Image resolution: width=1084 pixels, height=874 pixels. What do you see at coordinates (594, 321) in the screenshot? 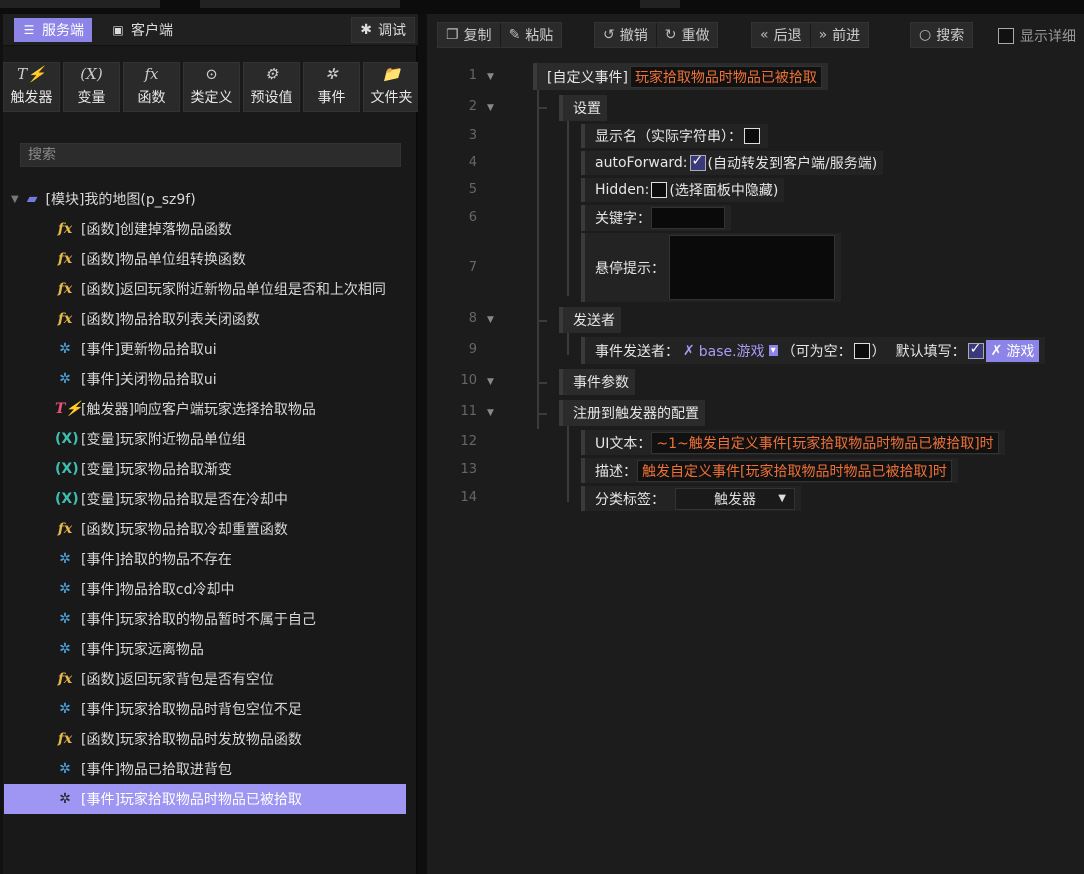
I see `sender-label: 发送者` at bounding box center [594, 321].